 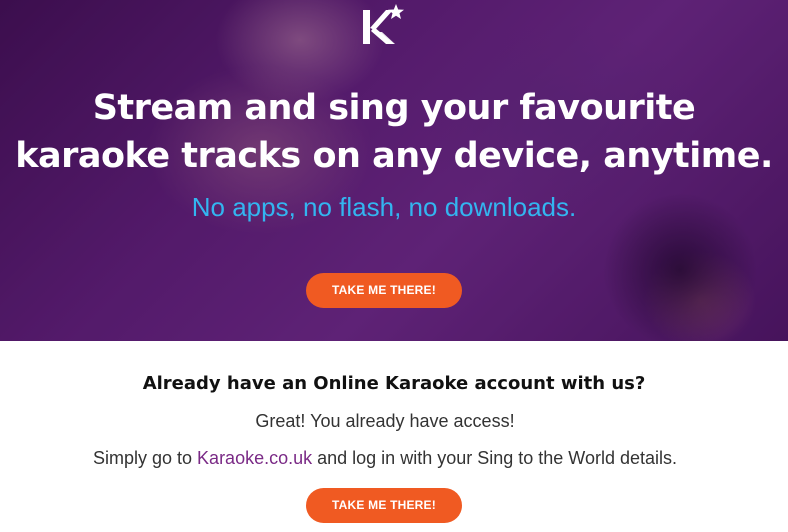 I want to click on hero-title-line-1: Stream and sing your favourite, so click(x=394, y=108).